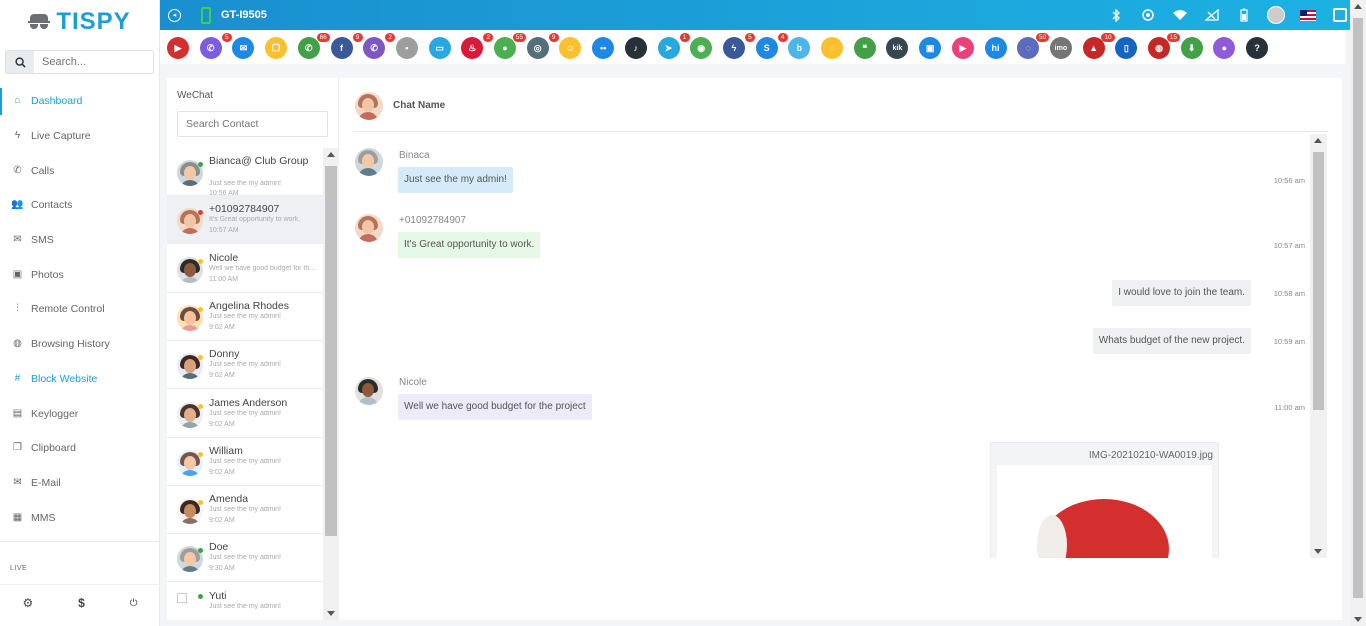 This screenshot has height=626, width=1366. What do you see at coordinates (1224, 48) in the screenshot?
I see `maps-app-icon: ●` at bounding box center [1224, 48].